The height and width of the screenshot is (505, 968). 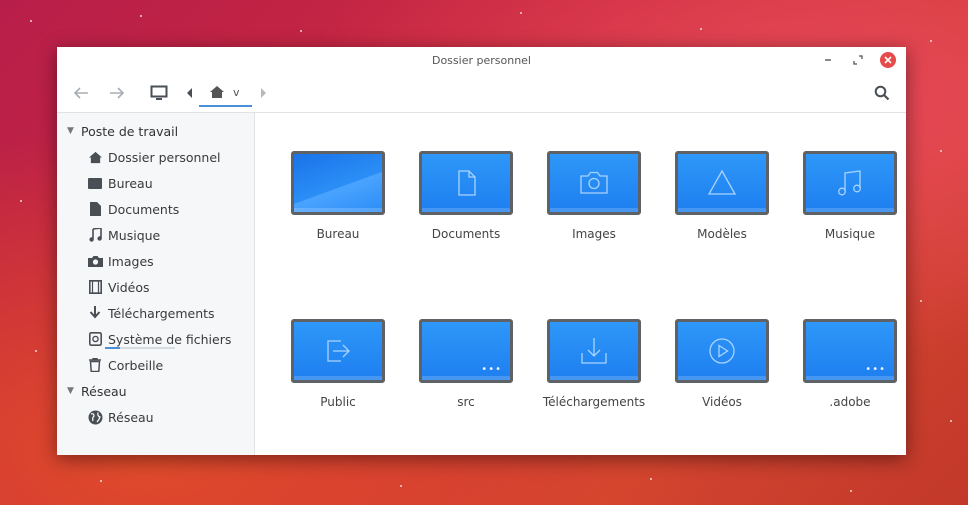 I want to click on search-button, so click(x=882, y=93).